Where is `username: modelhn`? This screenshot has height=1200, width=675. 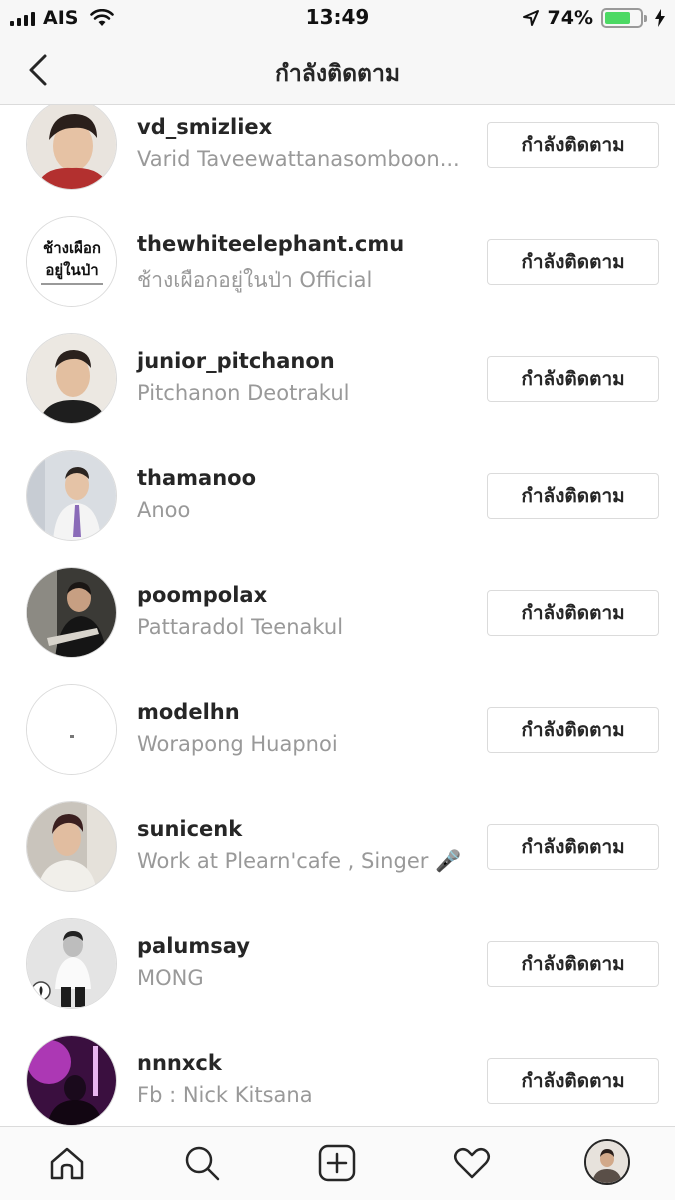 username: modelhn is located at coordinates (188, 712).